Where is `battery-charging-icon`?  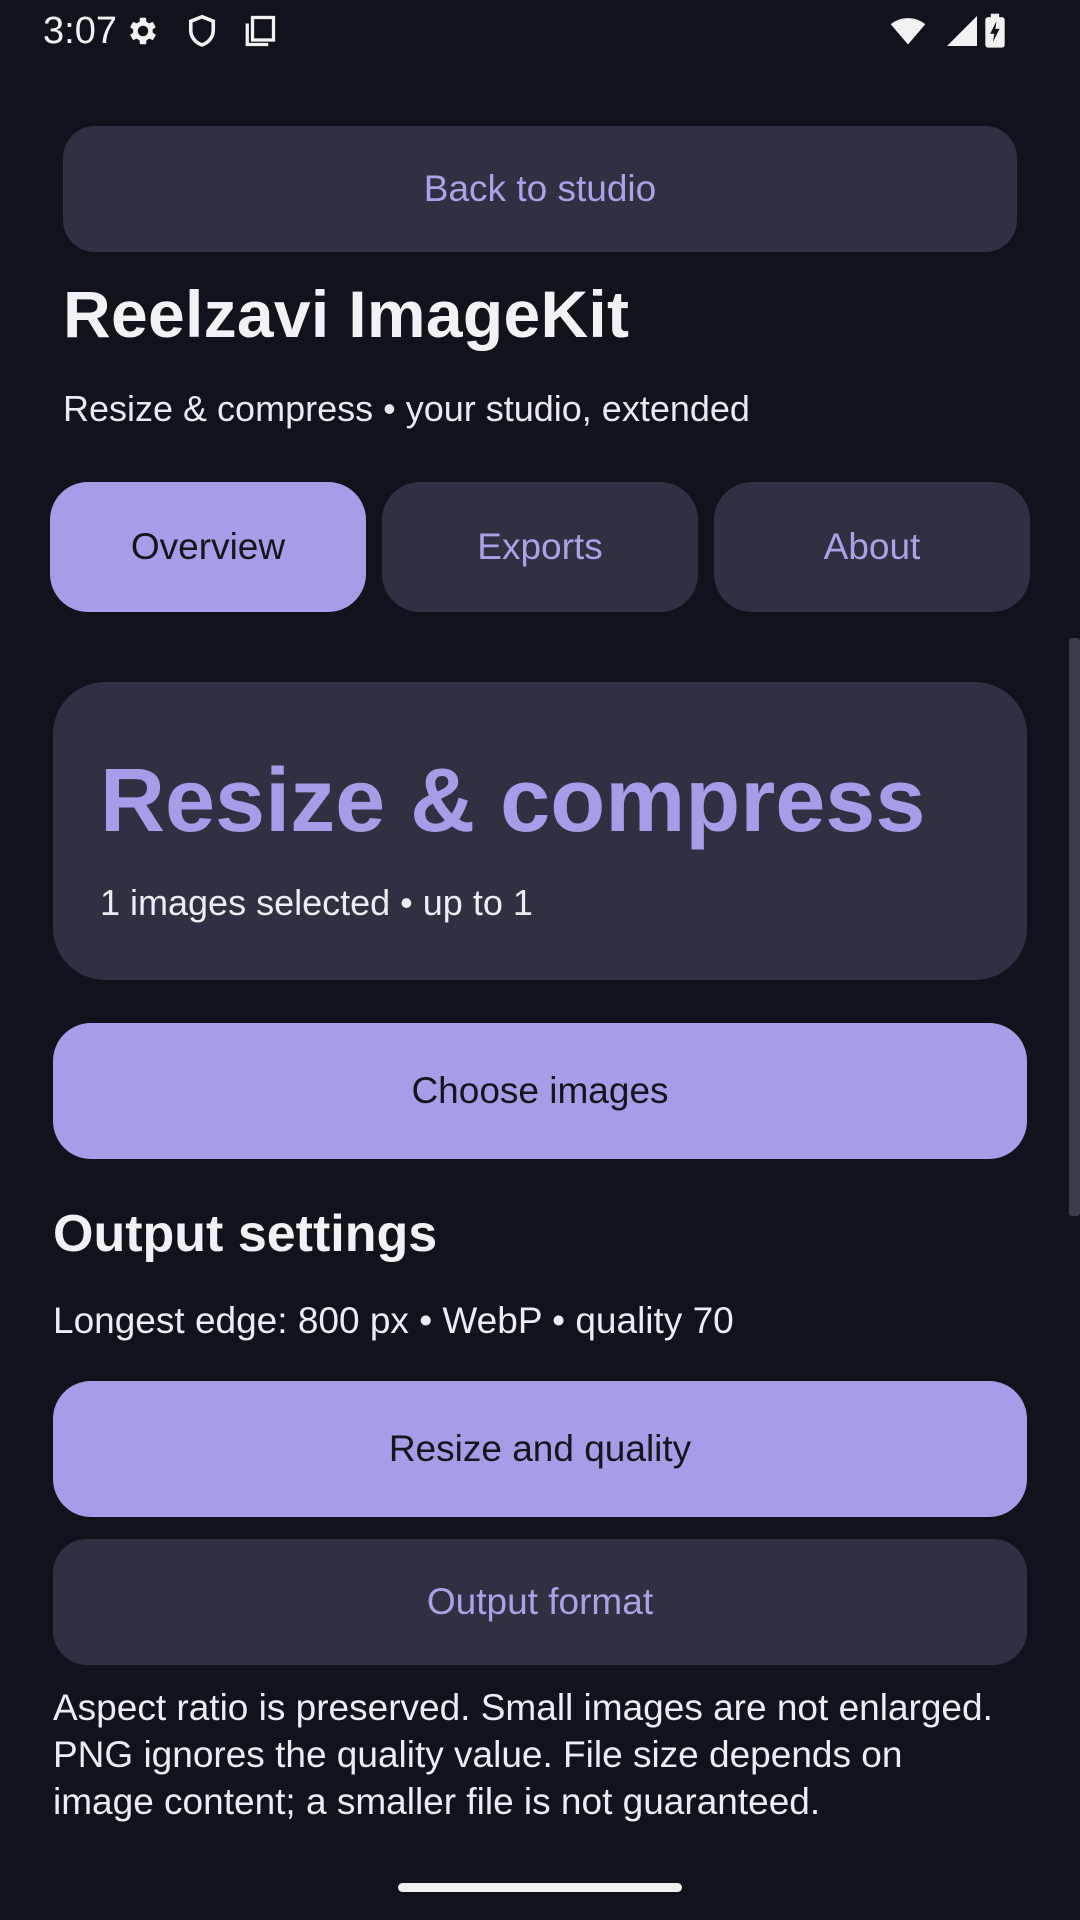 battery-charging-icon is located at coordinates (995, 31).